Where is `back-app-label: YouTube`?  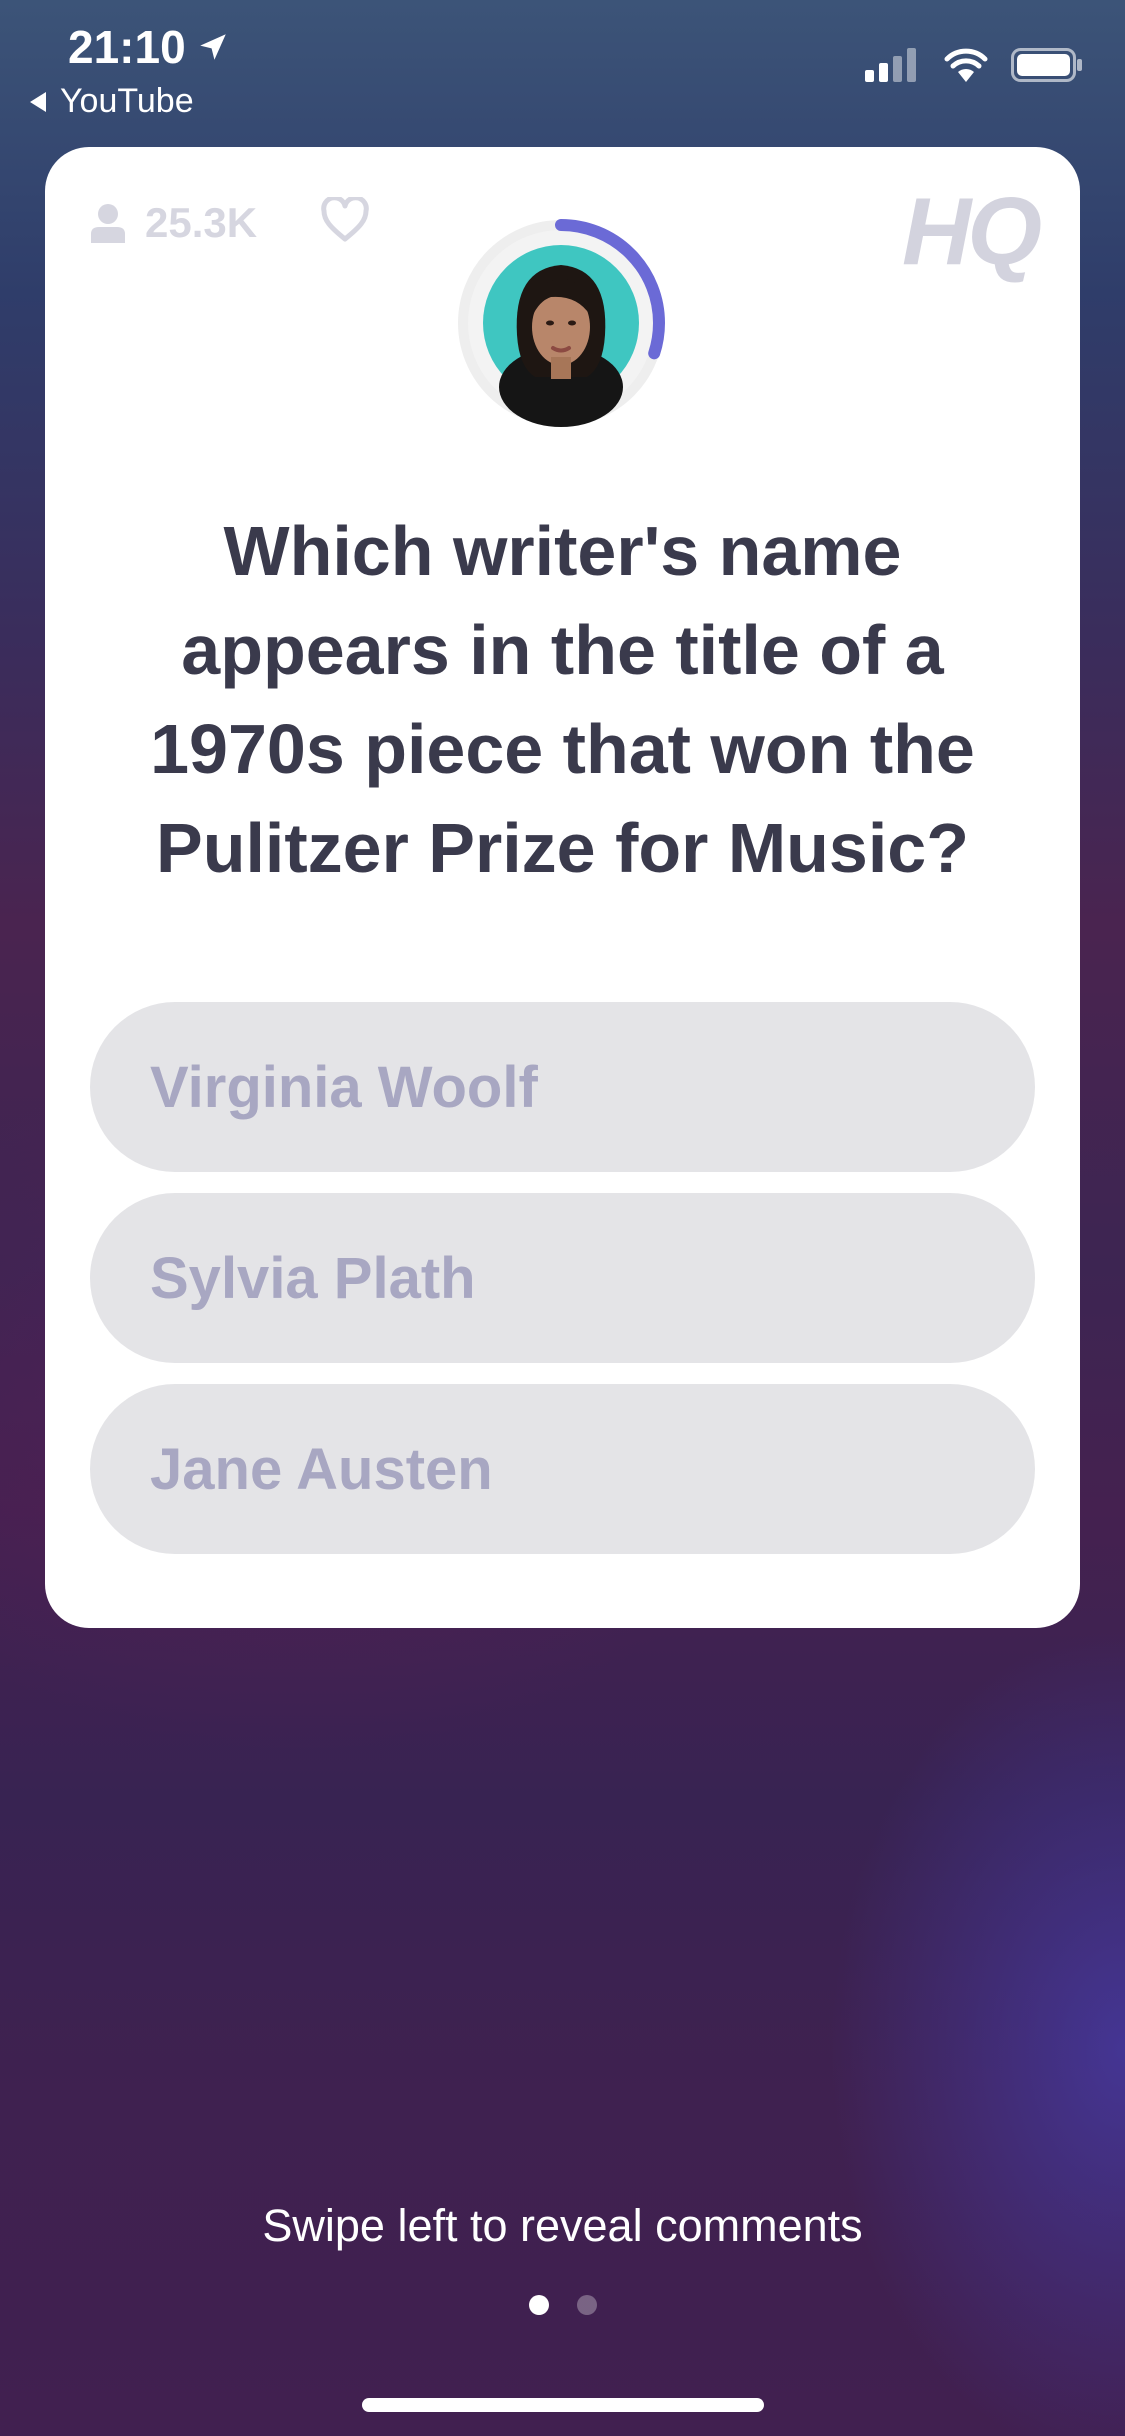 back-app-label: YouTube is located at coordinates (127, 101).